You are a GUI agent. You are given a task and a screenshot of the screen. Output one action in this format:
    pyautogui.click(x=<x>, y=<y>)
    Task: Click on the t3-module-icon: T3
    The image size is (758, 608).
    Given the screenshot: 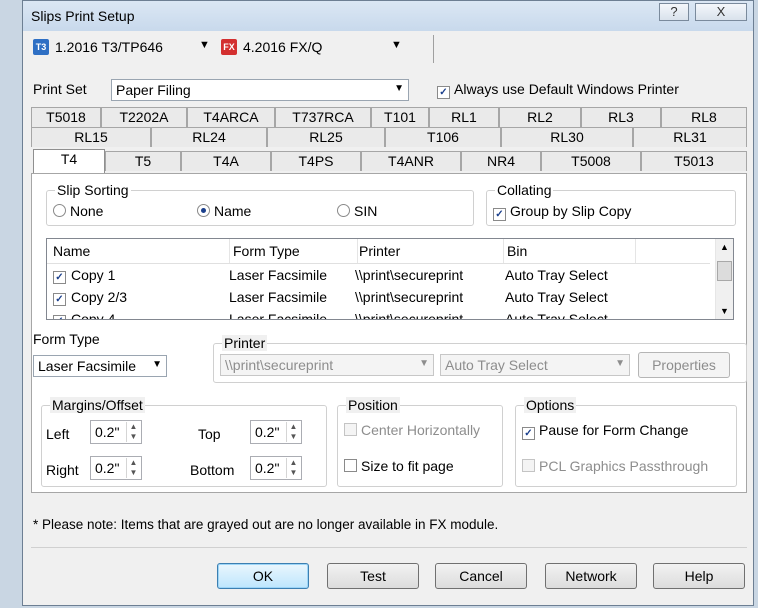 What is the action you would take?
    pyautogui.click(x=41, y=47)
    